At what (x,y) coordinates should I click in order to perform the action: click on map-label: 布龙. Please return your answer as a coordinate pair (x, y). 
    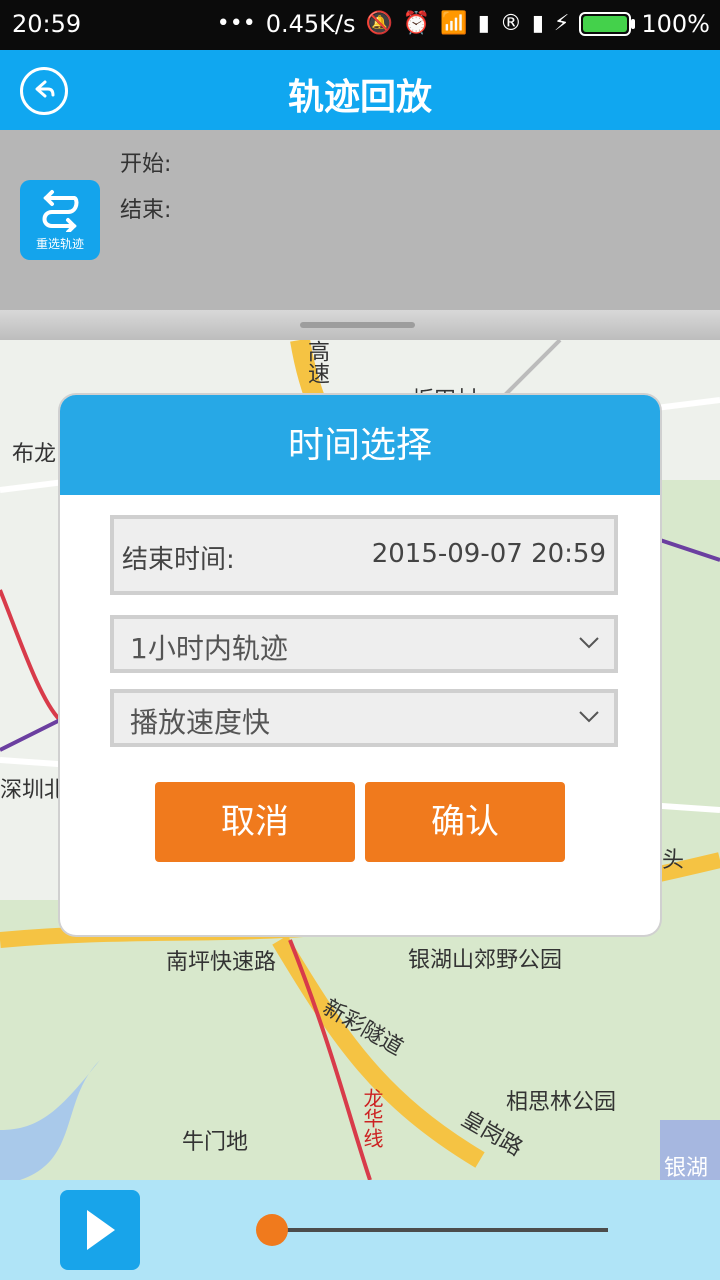
    Looking at the image, I should click on (34, 454).